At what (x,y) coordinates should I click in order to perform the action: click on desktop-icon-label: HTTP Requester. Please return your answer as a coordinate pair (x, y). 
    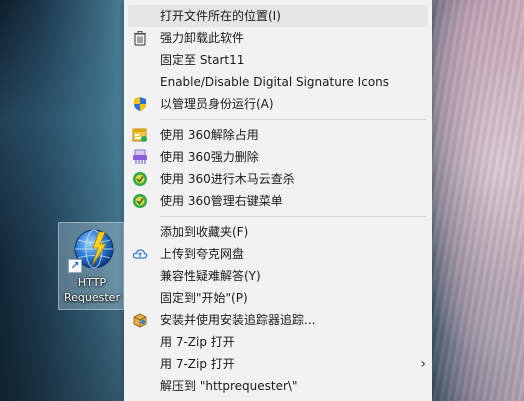
    Looking at the image, I should click on (92, 290).